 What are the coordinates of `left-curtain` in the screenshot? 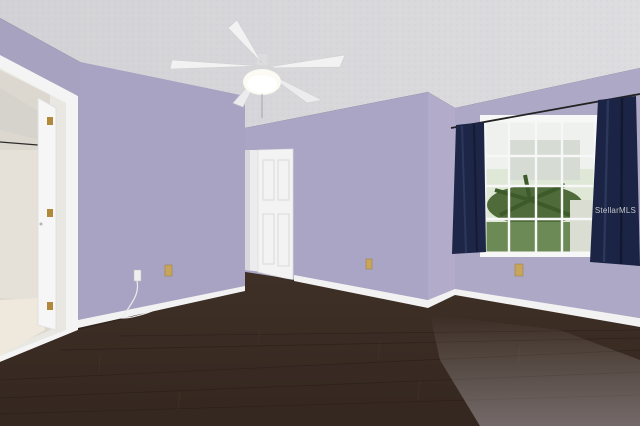 It's located at (469, 188).